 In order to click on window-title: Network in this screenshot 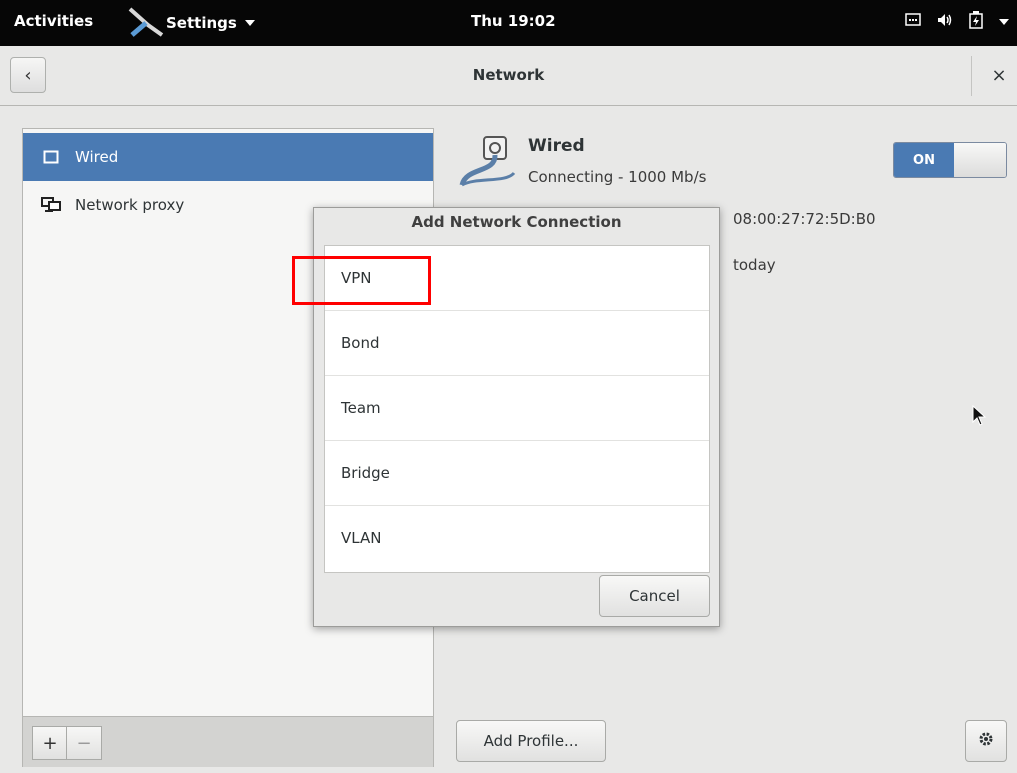, I will do `click(508, 75)`.